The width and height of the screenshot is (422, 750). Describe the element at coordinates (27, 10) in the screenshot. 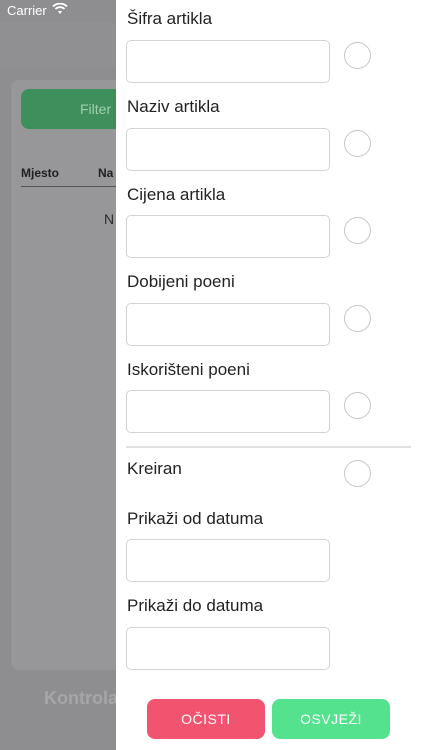

I see `carrier-label: Carrier` at that location.